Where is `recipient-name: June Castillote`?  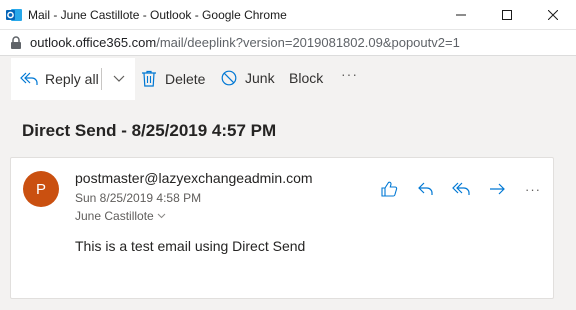 recipient-name: June Castillote is located at coordinates (114, 216).